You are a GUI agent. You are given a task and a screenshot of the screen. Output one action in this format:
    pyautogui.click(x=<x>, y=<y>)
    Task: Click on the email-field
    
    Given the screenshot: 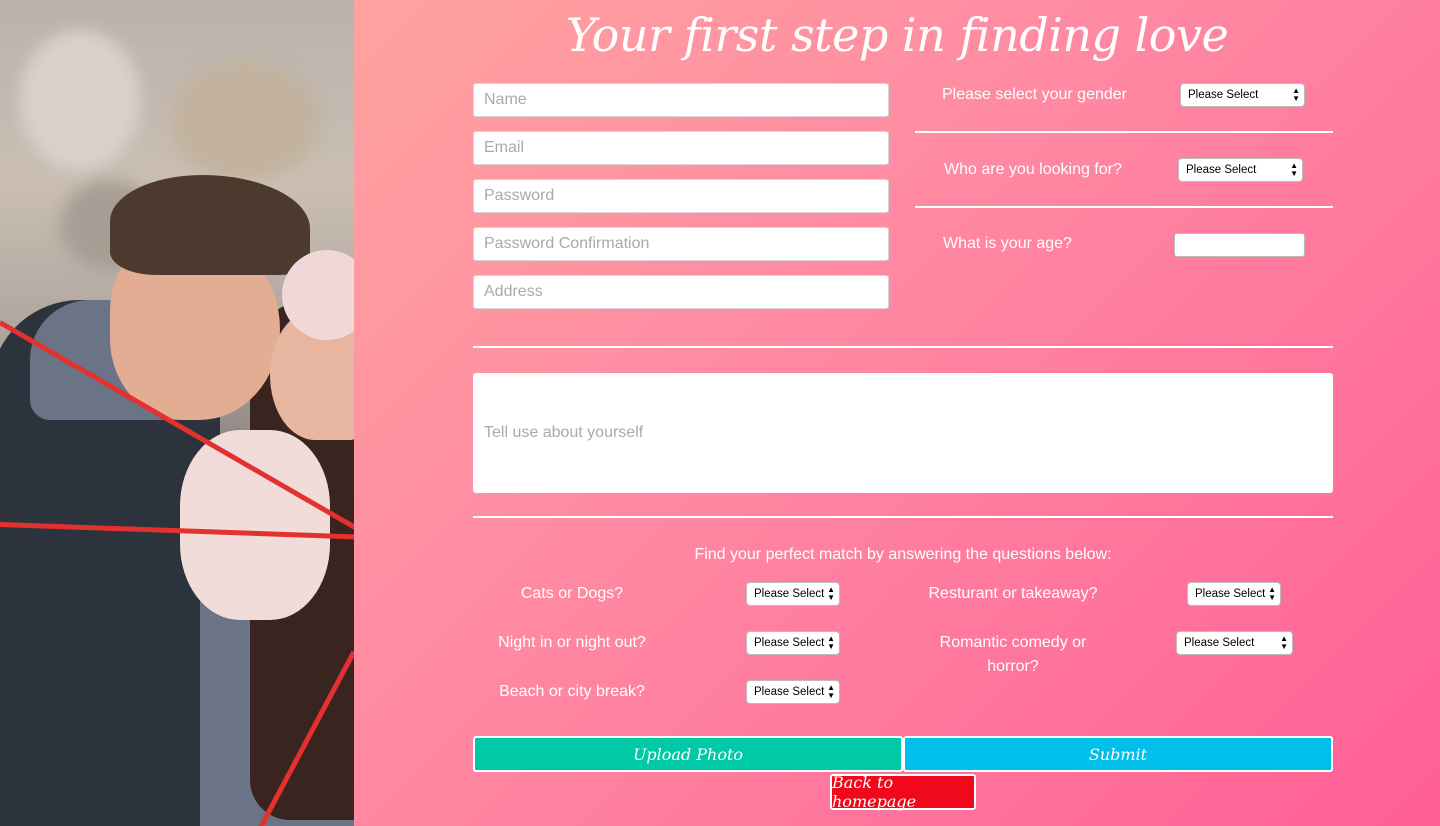 What is the action you would take?
    pyautogui.click(x=681, y=148)
    